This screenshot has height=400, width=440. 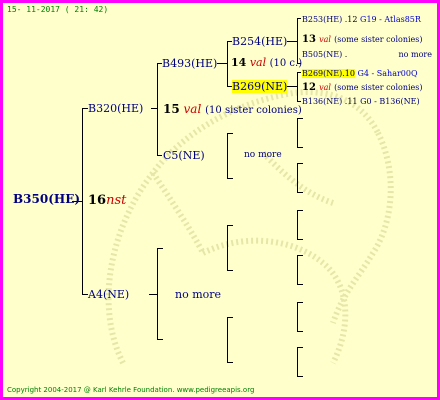 What do you see at coordinates (189, 63) in the screenshot?
I see `b493-link: B493(HE)` at bounding box center [189, 63].